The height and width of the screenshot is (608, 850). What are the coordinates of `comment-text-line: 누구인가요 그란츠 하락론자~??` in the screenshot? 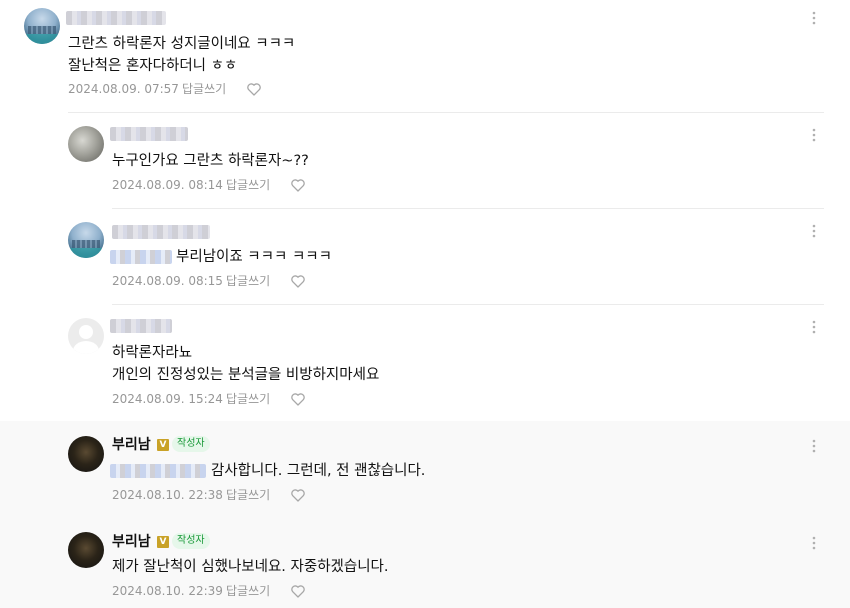 It's located at (210, 161).